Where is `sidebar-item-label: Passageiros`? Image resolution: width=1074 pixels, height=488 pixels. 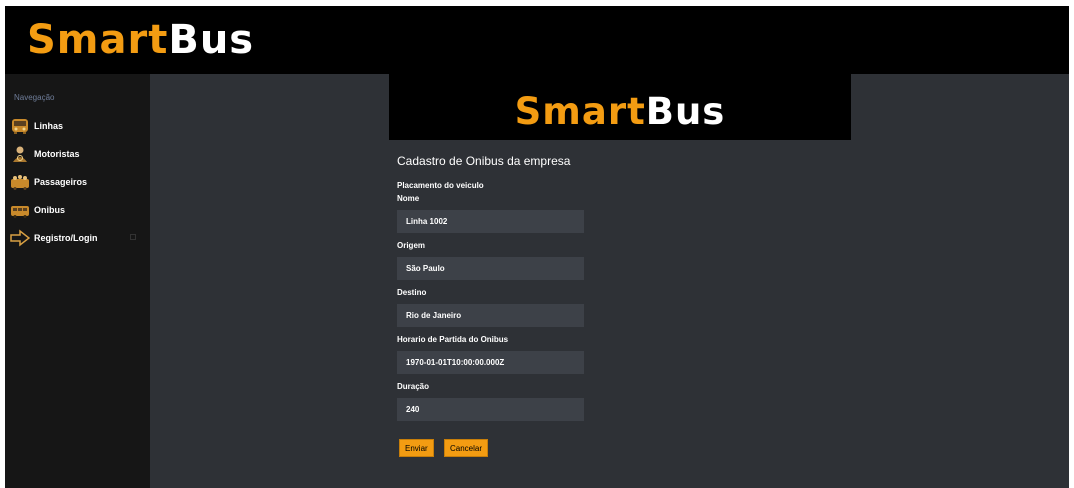 sidebar-item-label: Passageiros is located at coordinates (61, 182).